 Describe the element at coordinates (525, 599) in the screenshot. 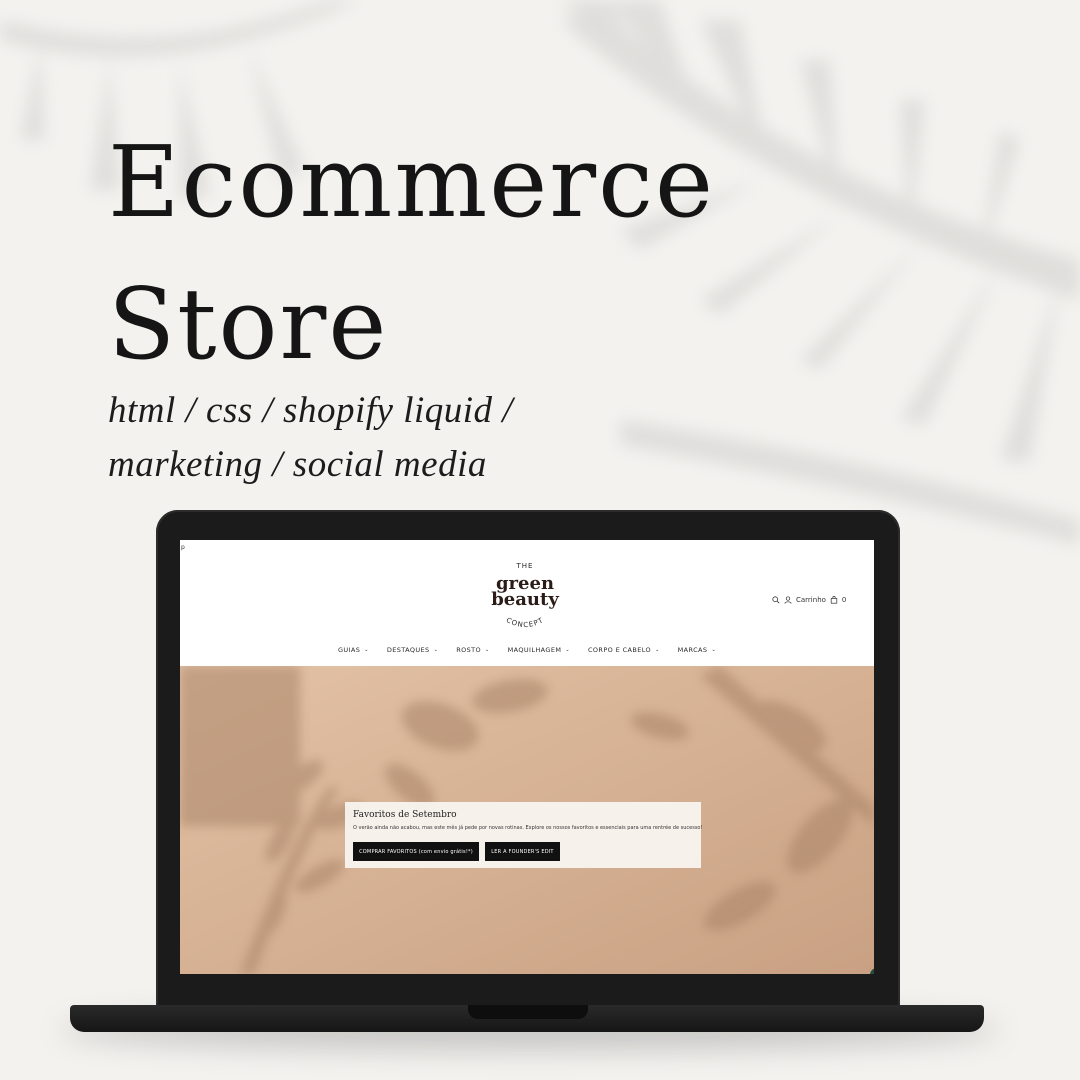

I see `logo-beauty: beauty` at that location.